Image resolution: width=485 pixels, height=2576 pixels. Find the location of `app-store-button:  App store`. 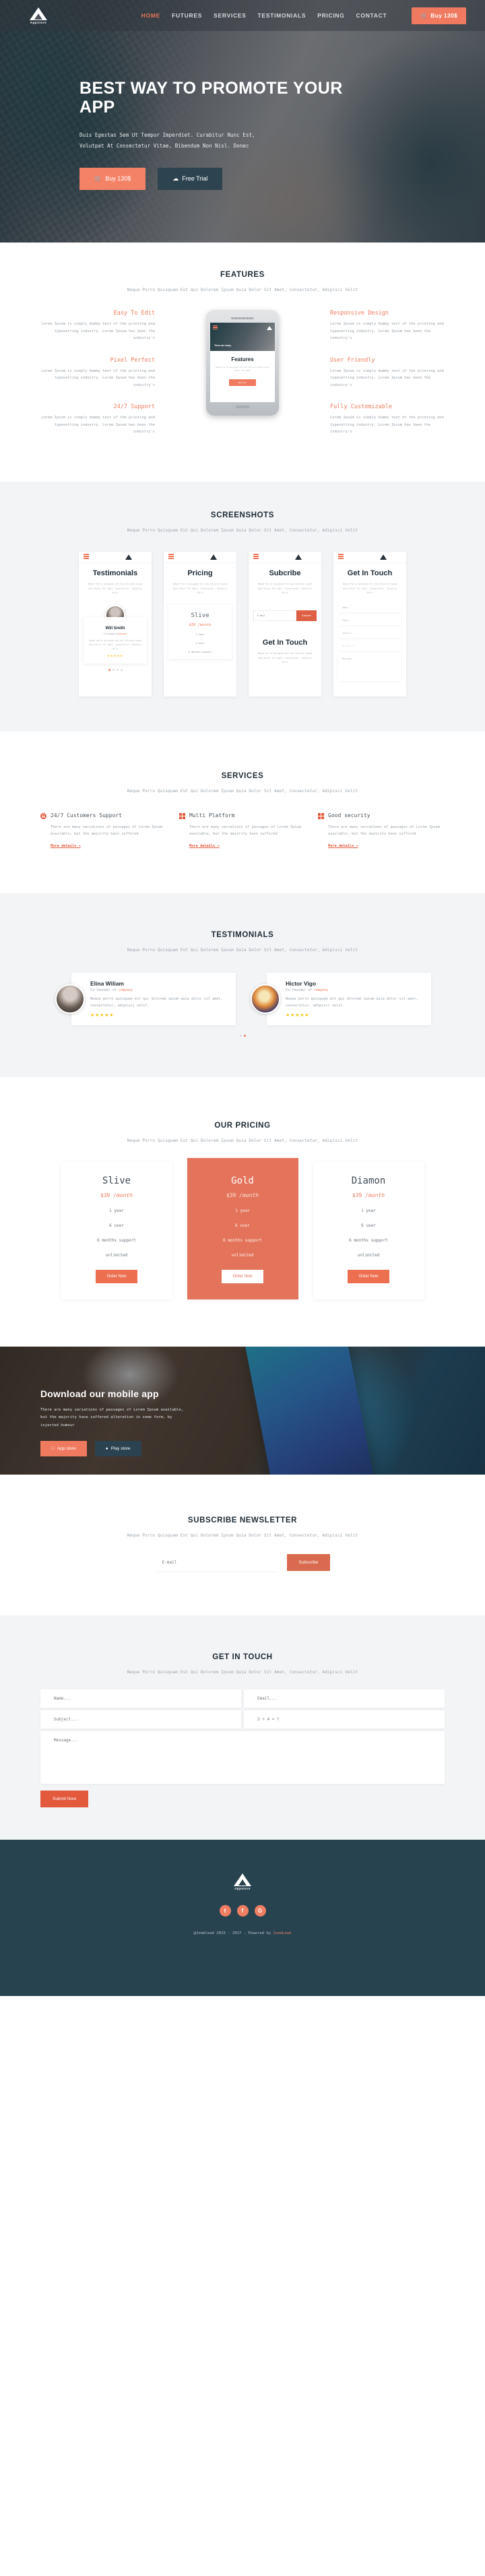

app-store-button:  App store is located at coordinates (64, 1448).